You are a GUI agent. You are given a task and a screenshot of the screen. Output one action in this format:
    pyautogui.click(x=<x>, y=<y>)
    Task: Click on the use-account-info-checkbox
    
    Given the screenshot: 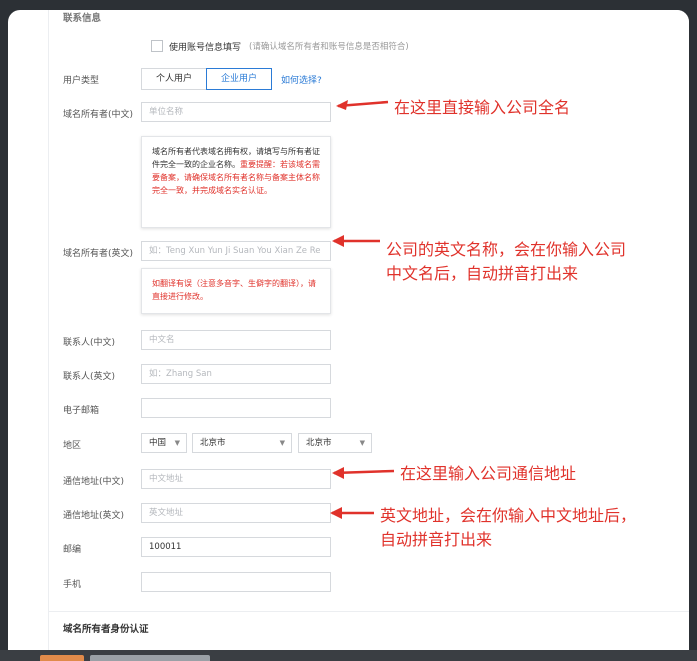 What is the action you would take?
    pyautogui.click(x=157, y=46)
    